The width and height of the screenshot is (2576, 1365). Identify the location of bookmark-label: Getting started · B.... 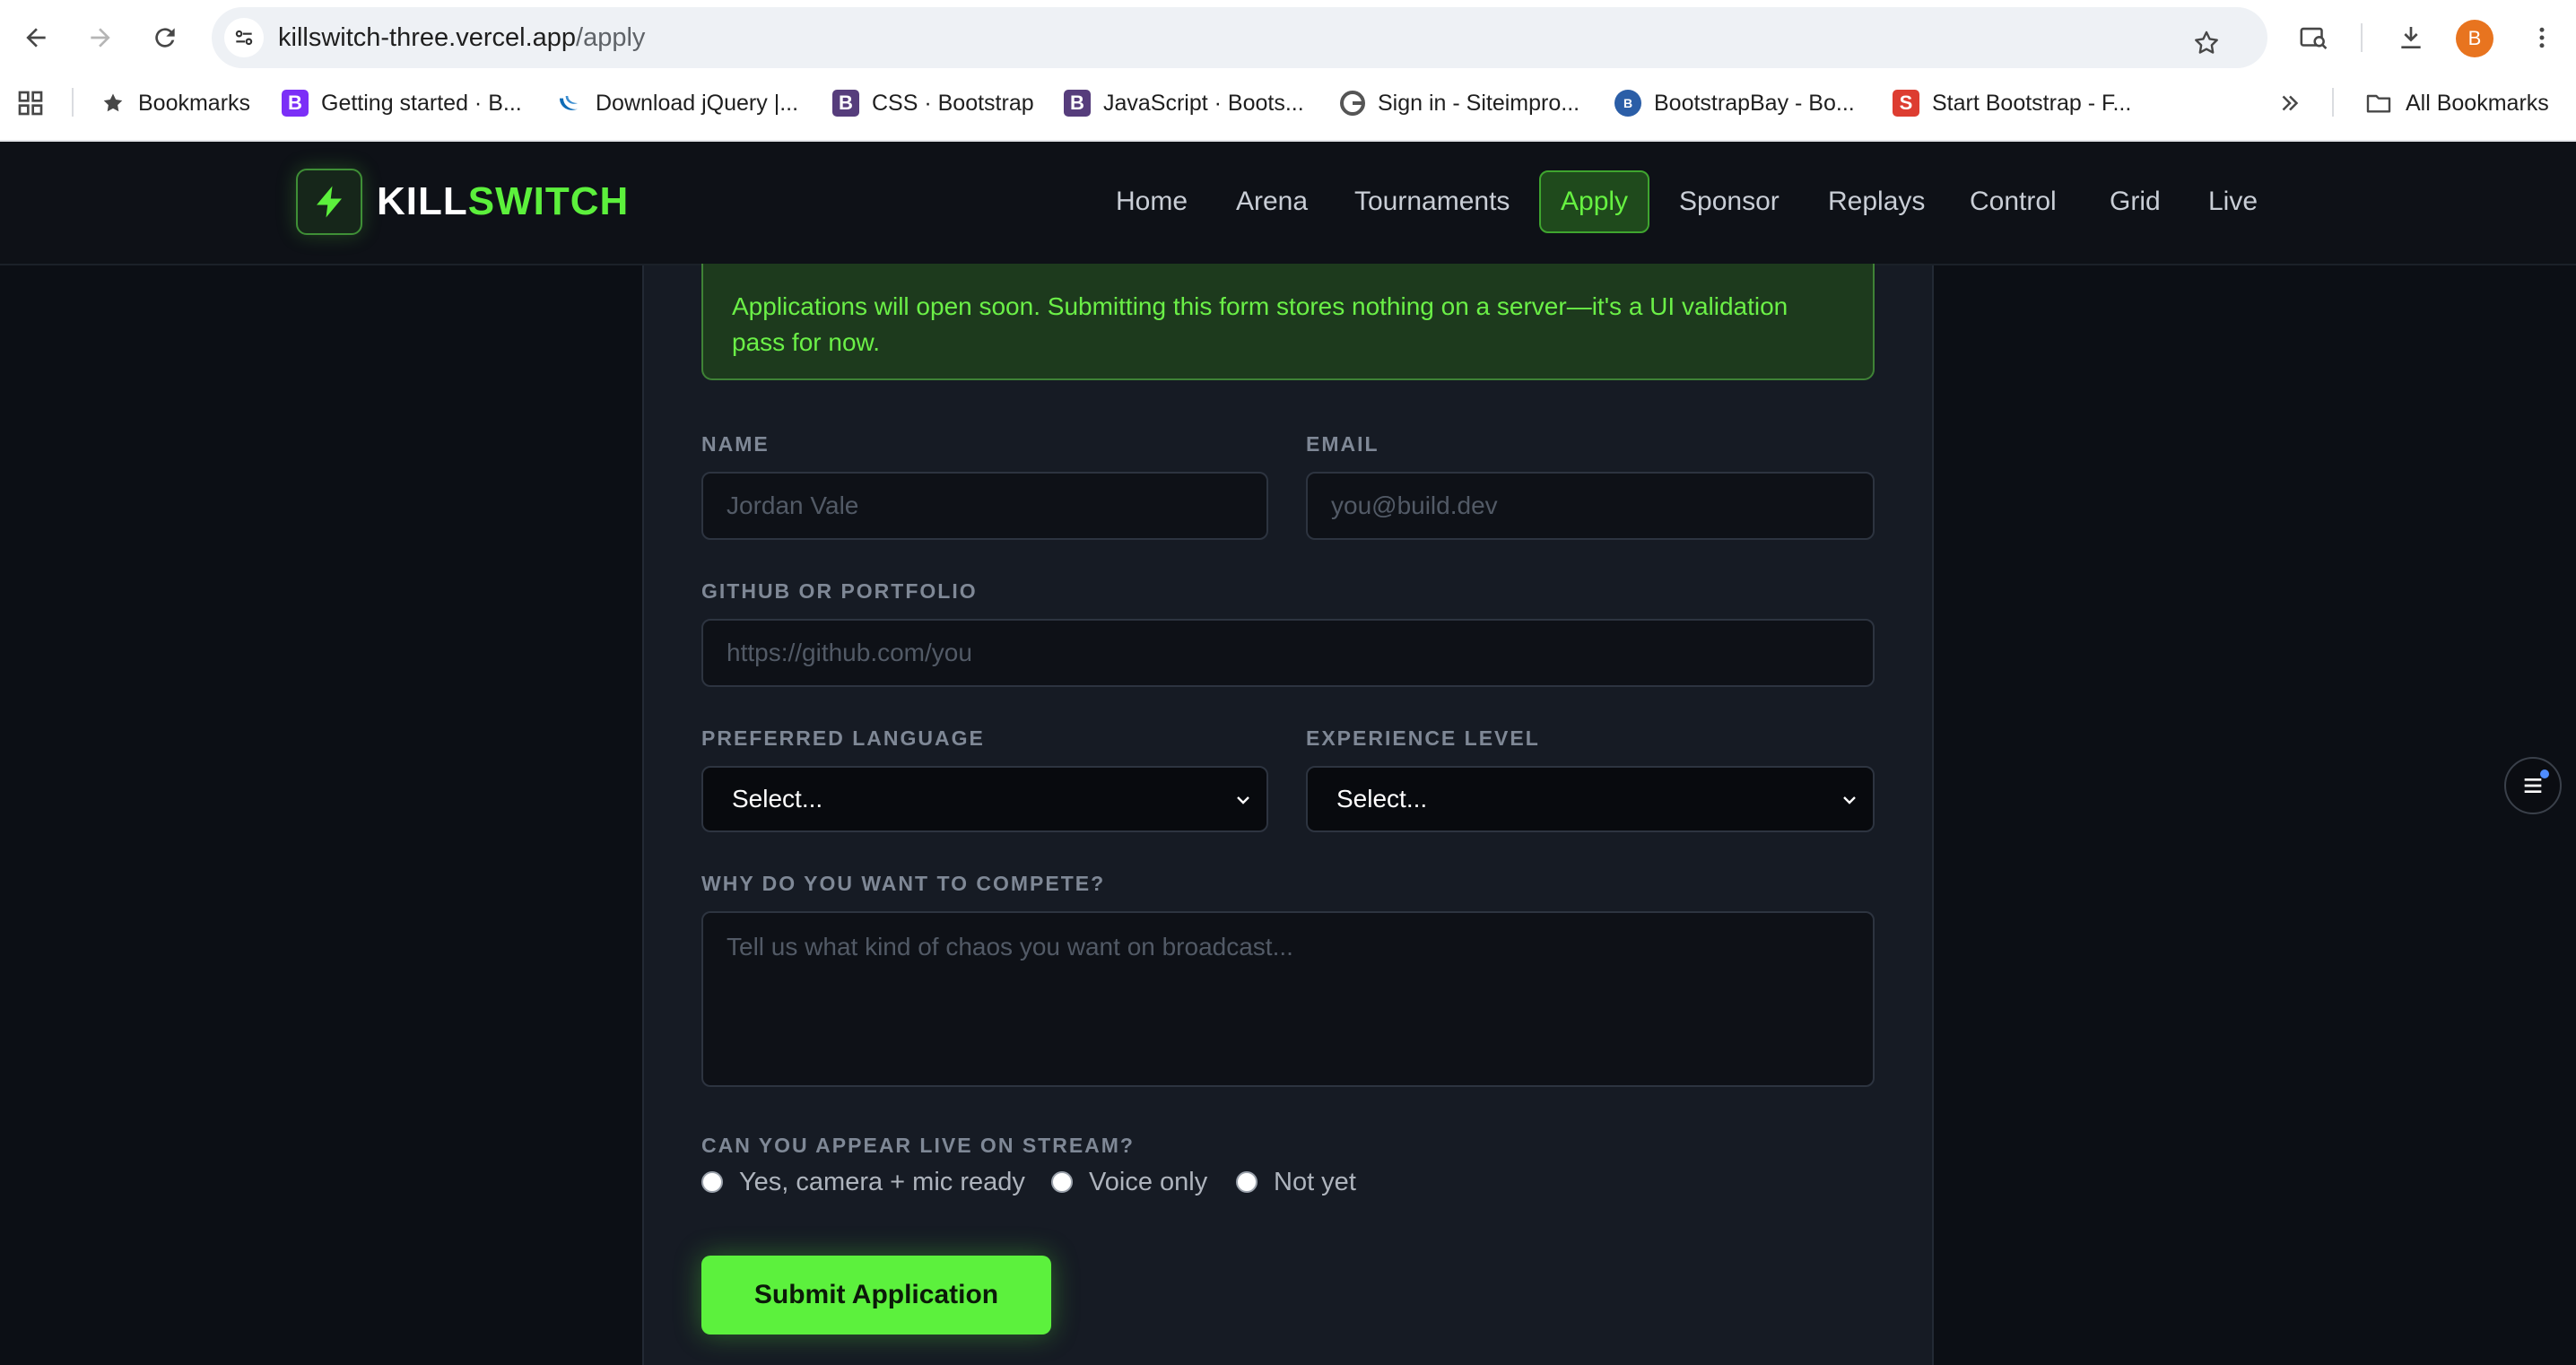
(421, 103).